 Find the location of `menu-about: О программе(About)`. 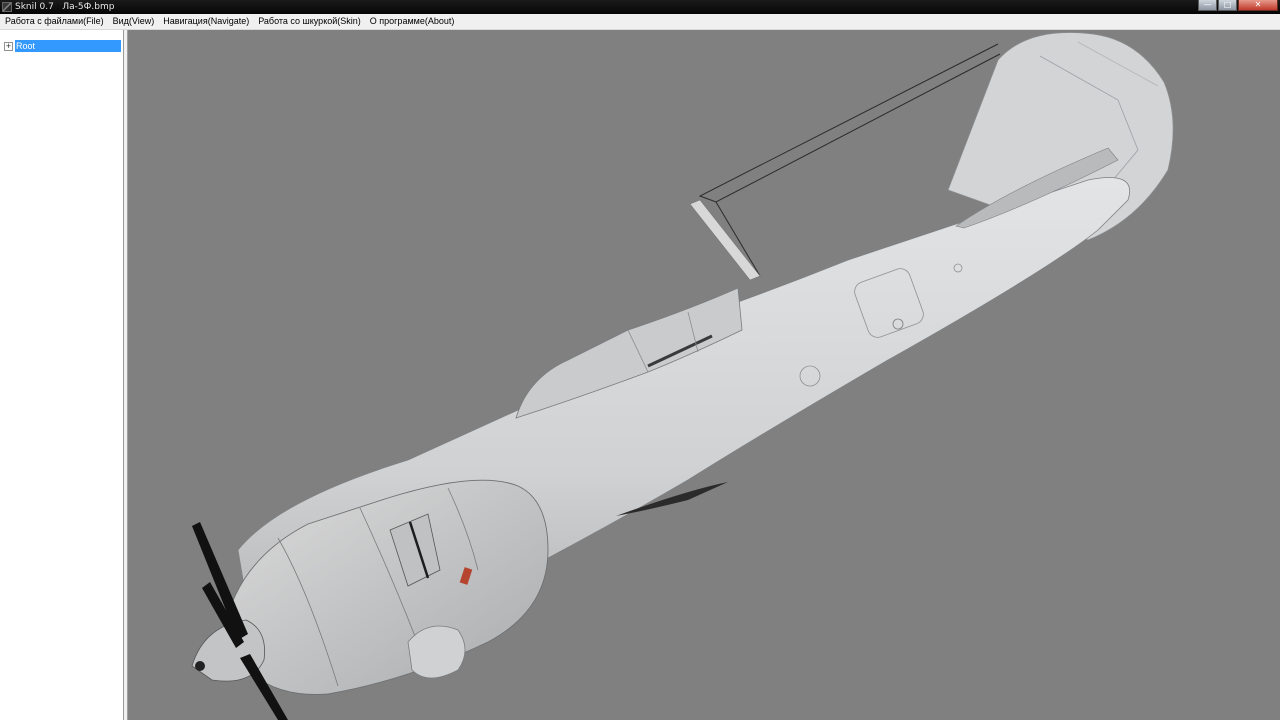

menu-about: О программе(About) is located at coordinates (412, 21).